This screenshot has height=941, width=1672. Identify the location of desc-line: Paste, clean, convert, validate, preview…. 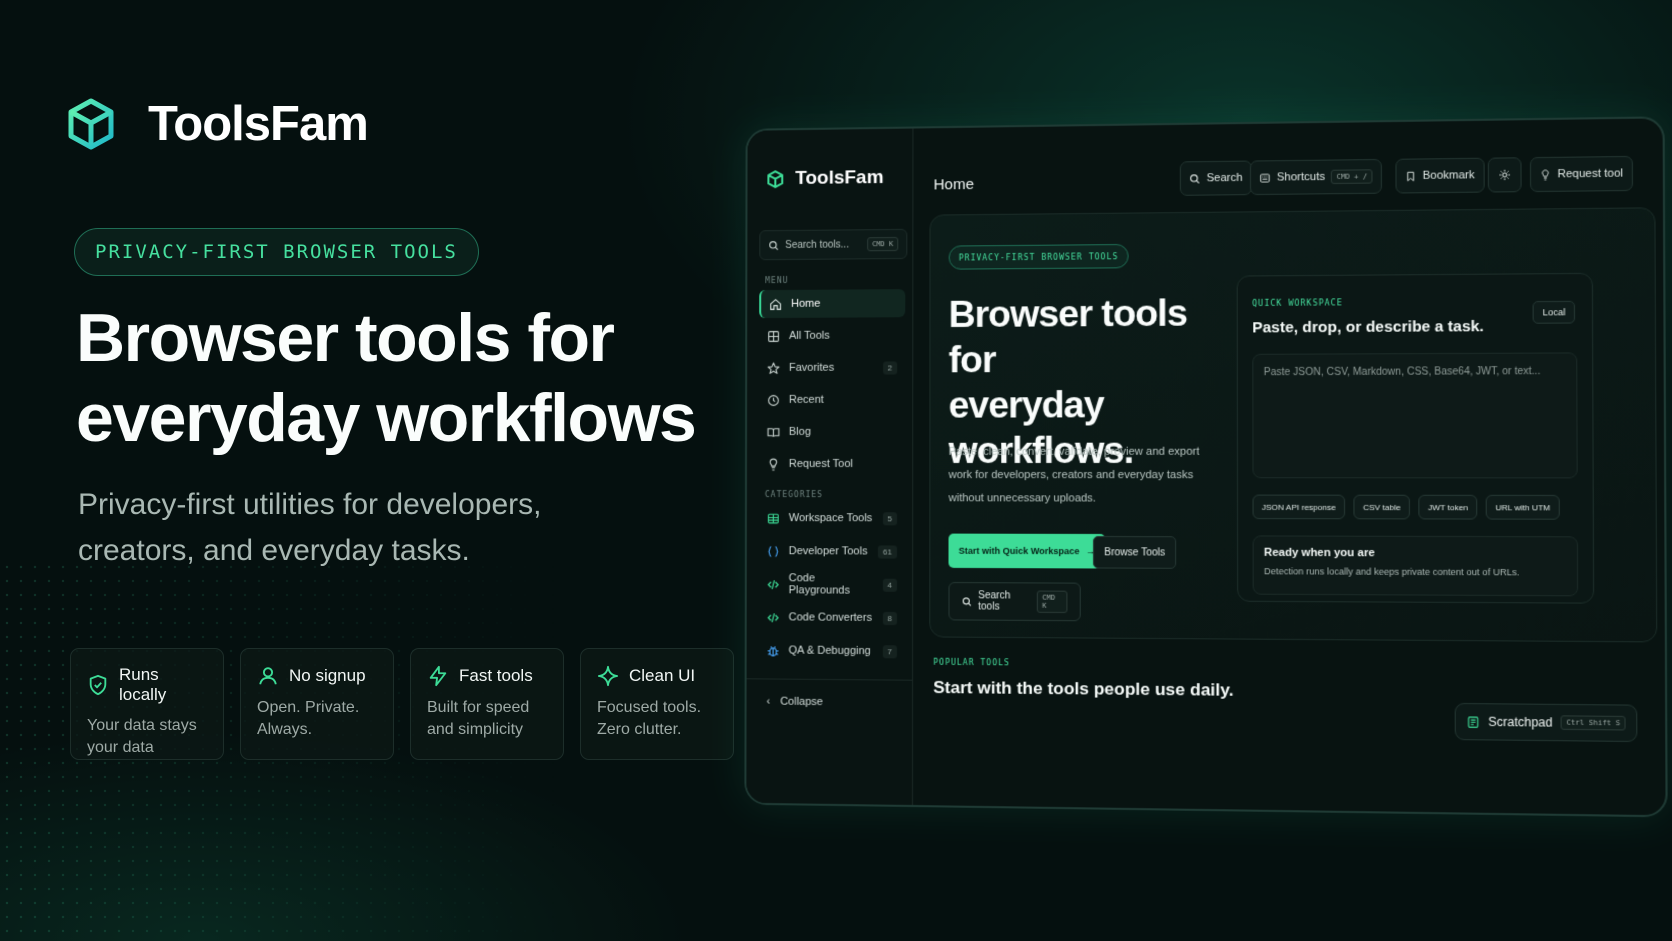
(1074, 451).